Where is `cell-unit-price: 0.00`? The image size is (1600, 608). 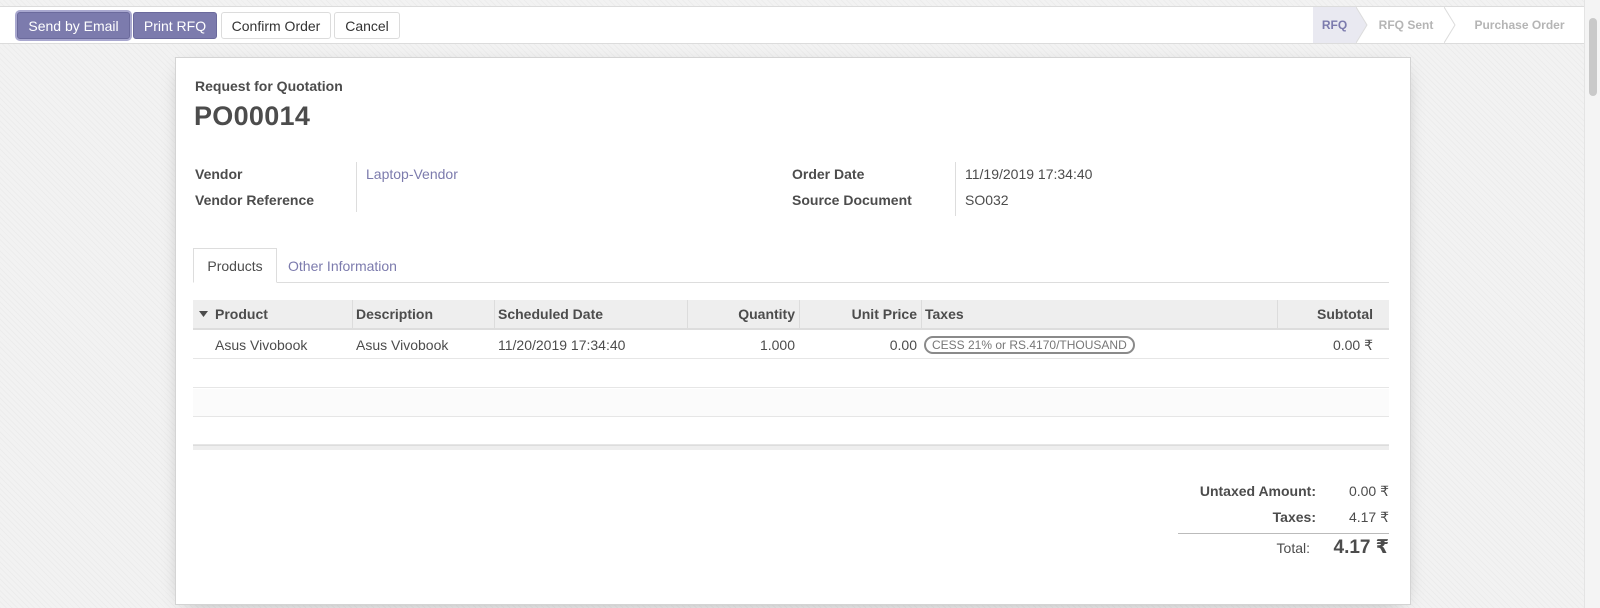
cell-unit-price: 0.00 is located at coordinates (903, 345).